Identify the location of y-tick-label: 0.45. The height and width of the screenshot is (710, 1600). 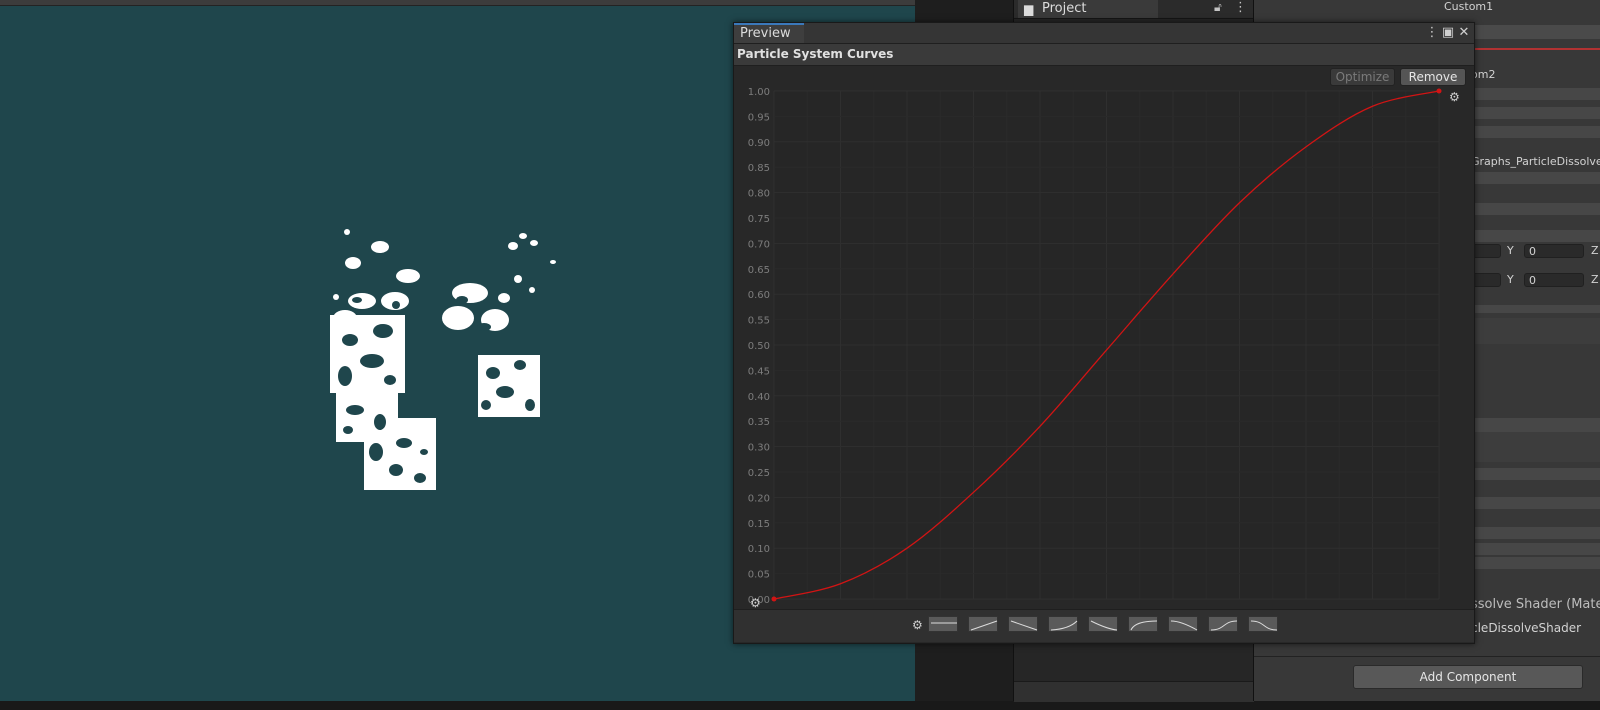
(759, 371).